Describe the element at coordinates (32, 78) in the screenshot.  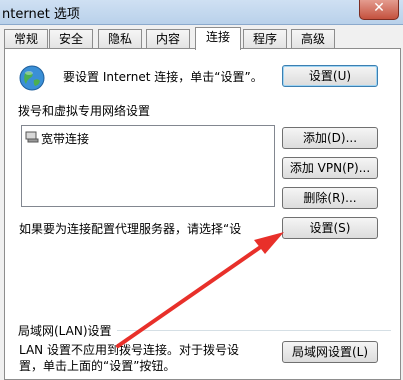
I see `globe-icon` at that location.